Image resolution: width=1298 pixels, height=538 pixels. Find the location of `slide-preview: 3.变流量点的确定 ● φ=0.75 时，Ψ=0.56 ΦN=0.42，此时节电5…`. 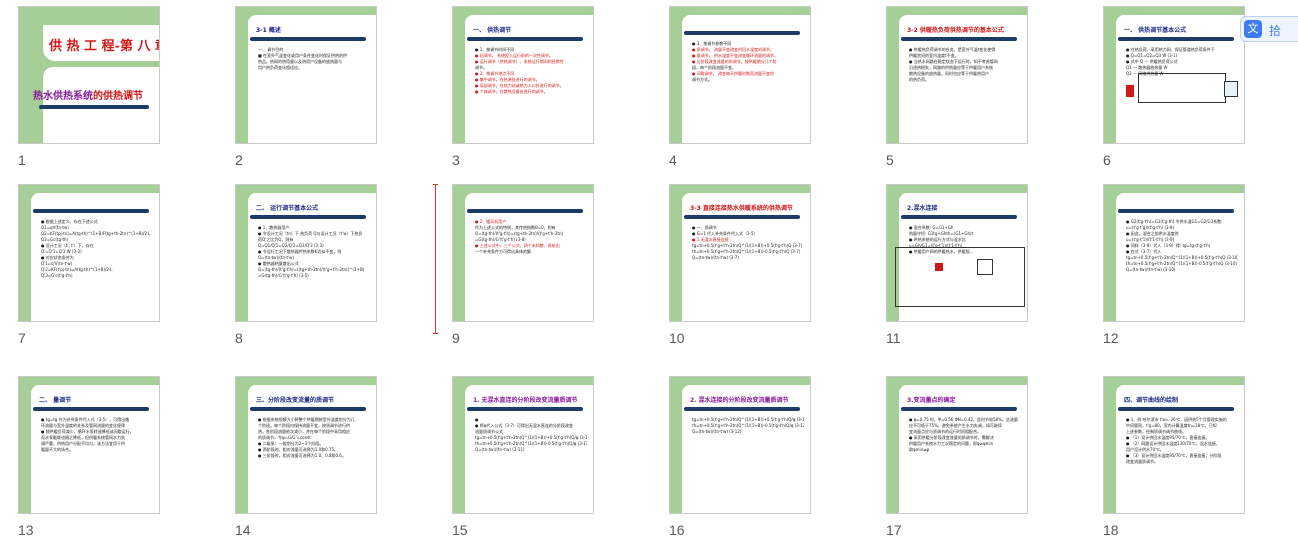

slide-preview: 3.变流量点的确定 ● φ=0.75 时，Ψ=0.56 ΦN=0.42，此时节电5… is located at coordinates (957, 445).